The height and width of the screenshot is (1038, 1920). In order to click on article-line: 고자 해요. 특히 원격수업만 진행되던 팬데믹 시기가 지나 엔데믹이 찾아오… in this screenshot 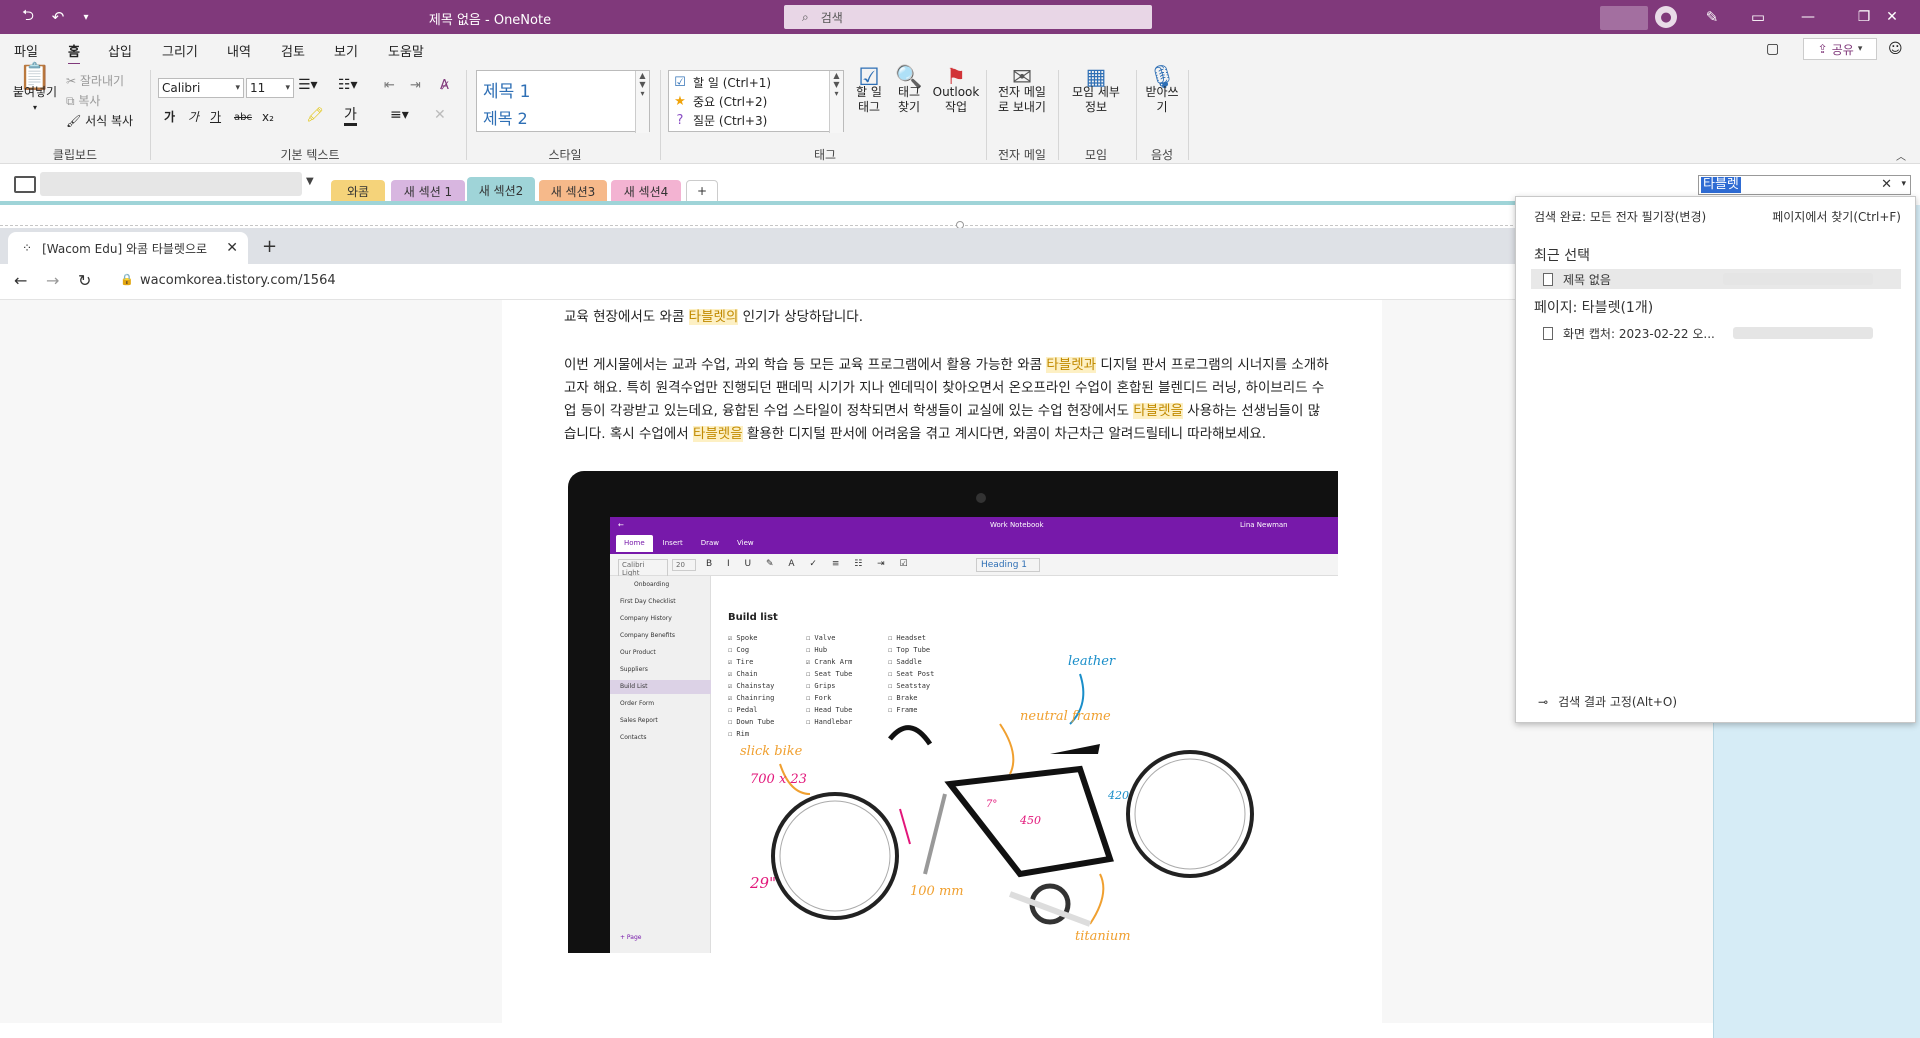, I will do `click(954, 388)`.